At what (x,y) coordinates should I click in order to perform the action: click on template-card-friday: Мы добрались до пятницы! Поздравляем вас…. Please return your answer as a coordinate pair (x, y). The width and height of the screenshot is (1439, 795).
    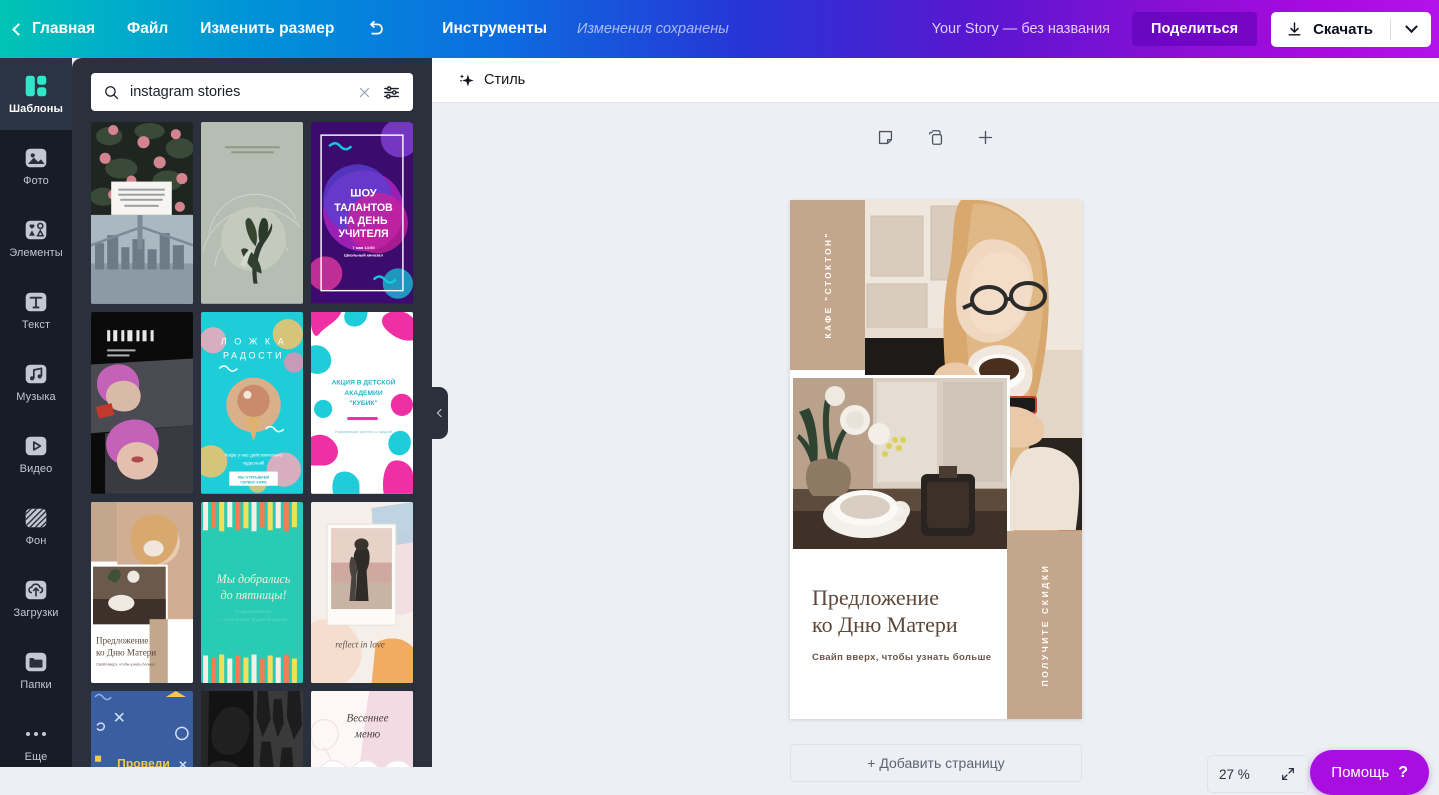
    Looking at the image, I should click on (252, 592).